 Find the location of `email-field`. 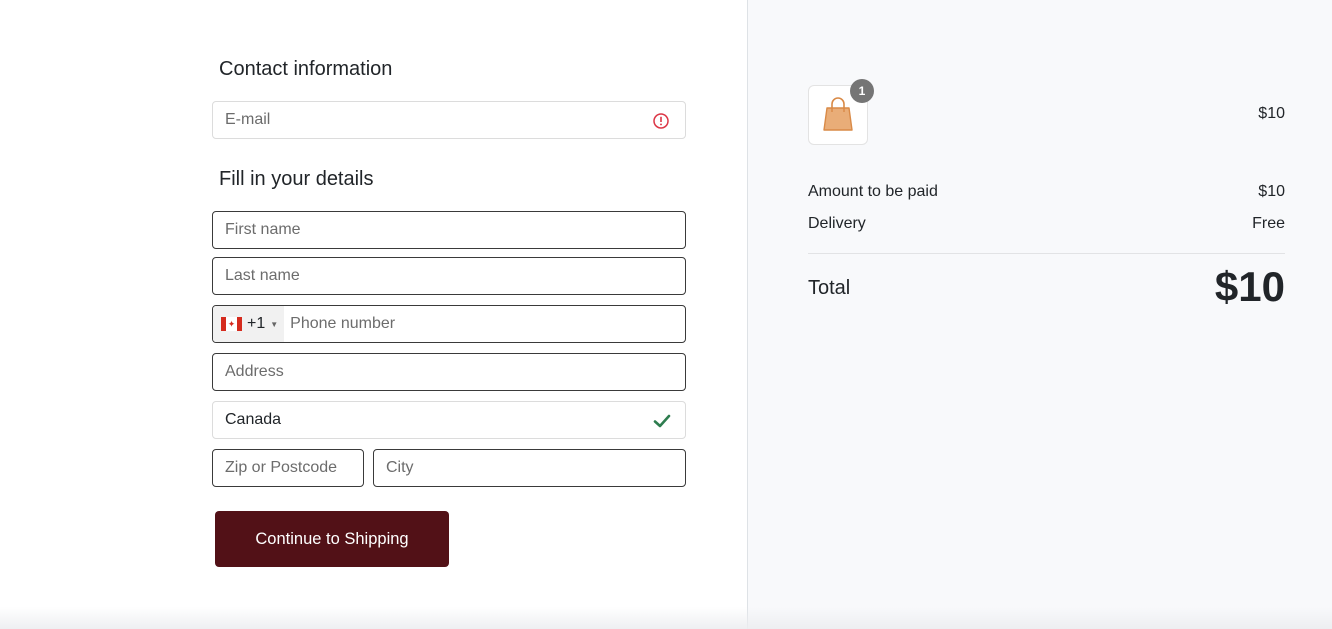

email-field is located at coordinates (449, 120).